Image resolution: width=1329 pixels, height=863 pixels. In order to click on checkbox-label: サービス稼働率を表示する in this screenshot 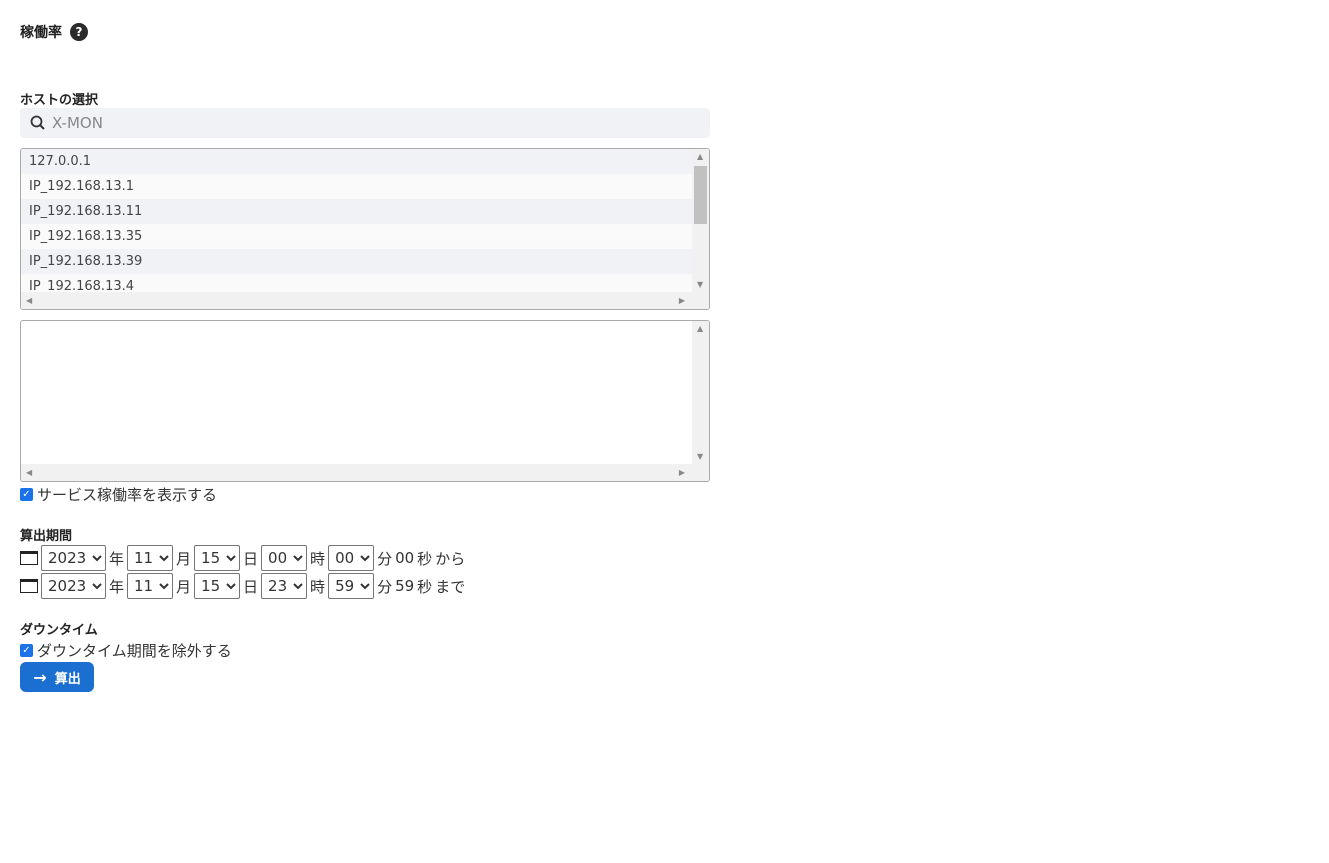, I will do `click(127, 495)`.